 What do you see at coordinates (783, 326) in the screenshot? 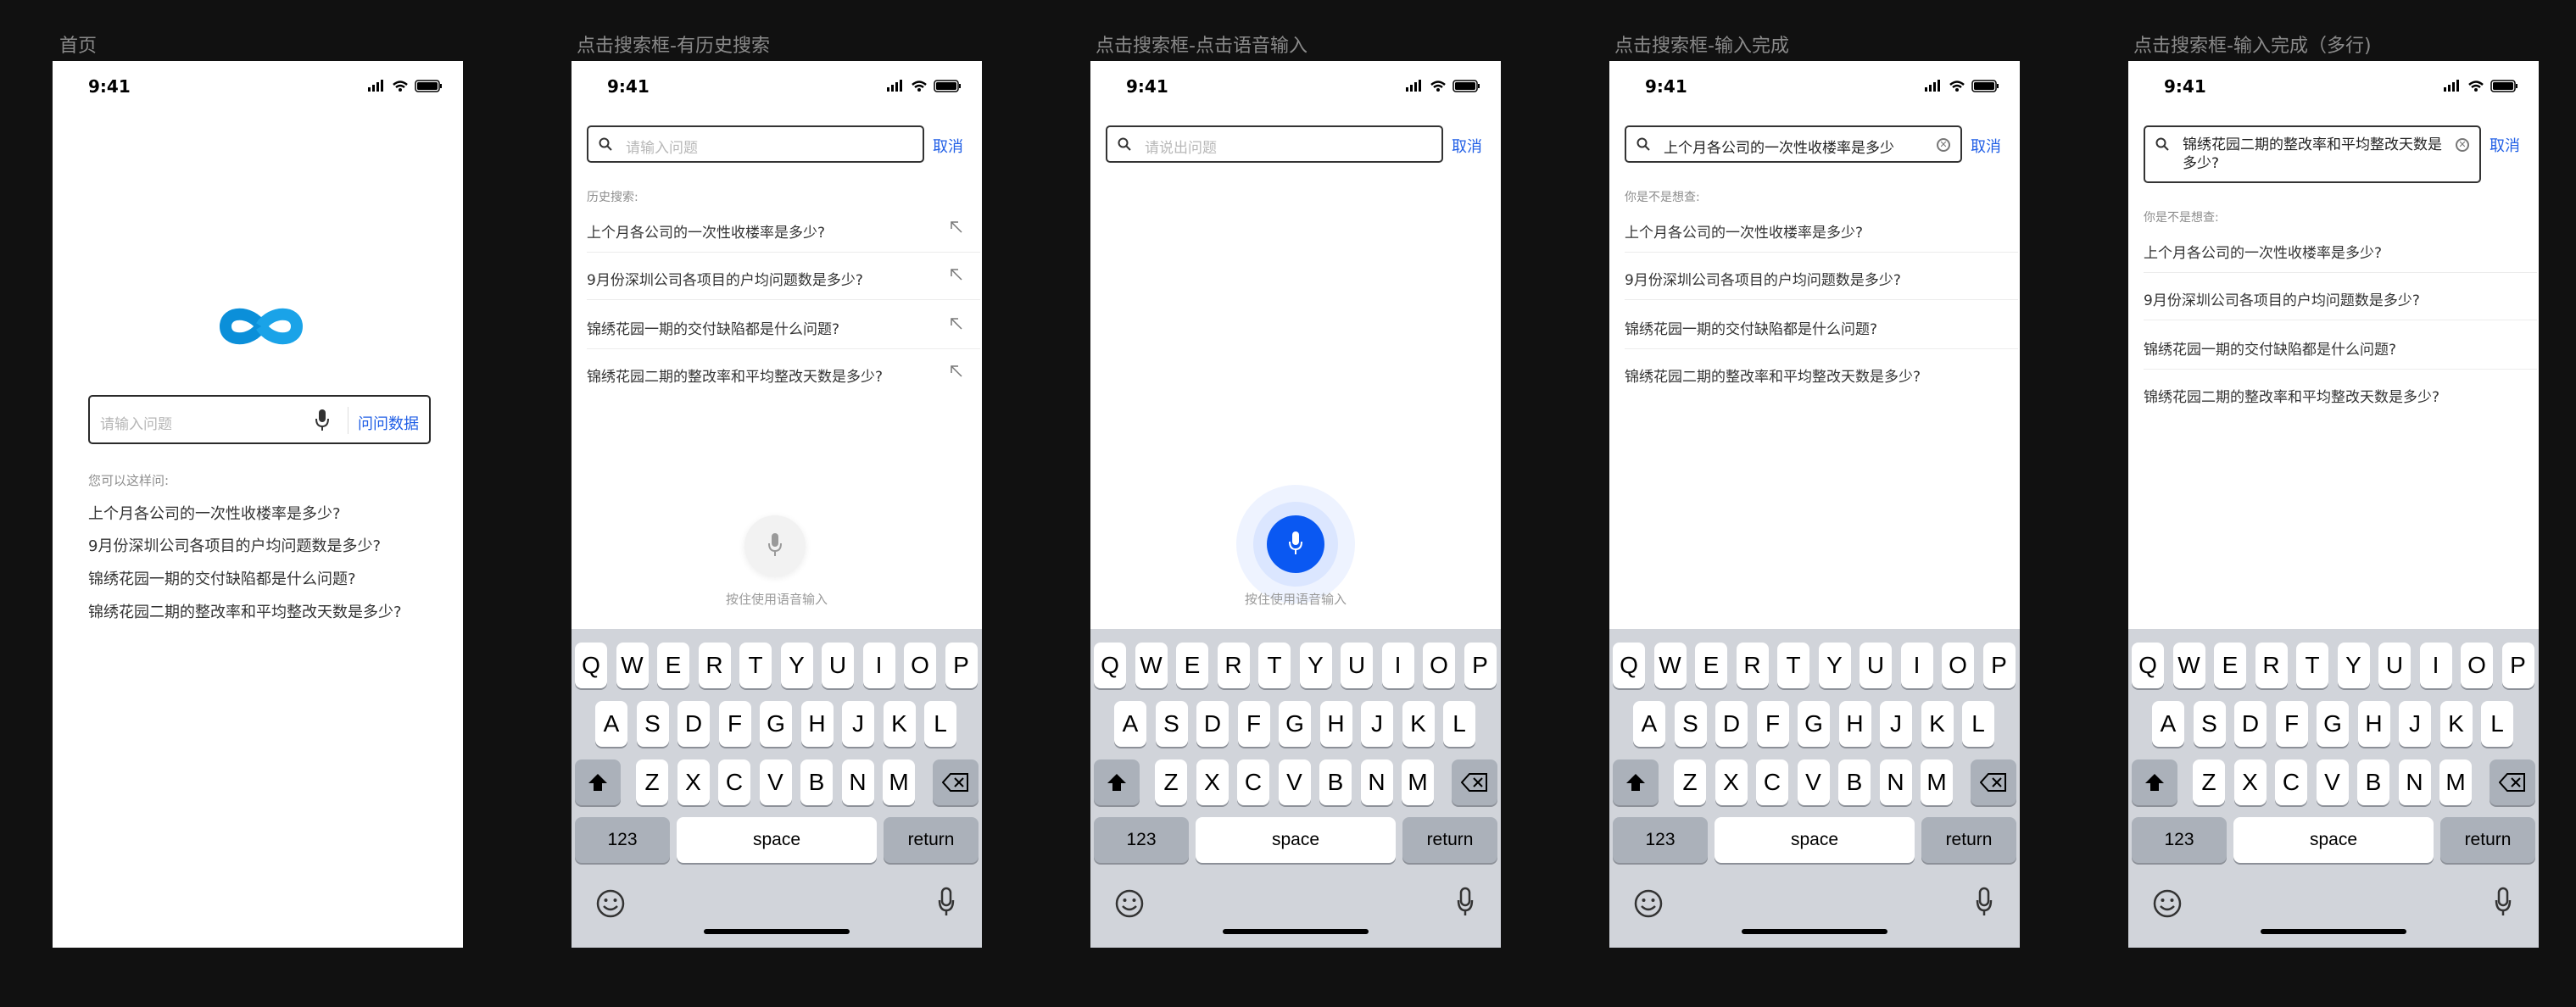
I see `history-item: 锦绣花园一期的交付缺陷都是什么问题?` at bounding box center [783, 326].